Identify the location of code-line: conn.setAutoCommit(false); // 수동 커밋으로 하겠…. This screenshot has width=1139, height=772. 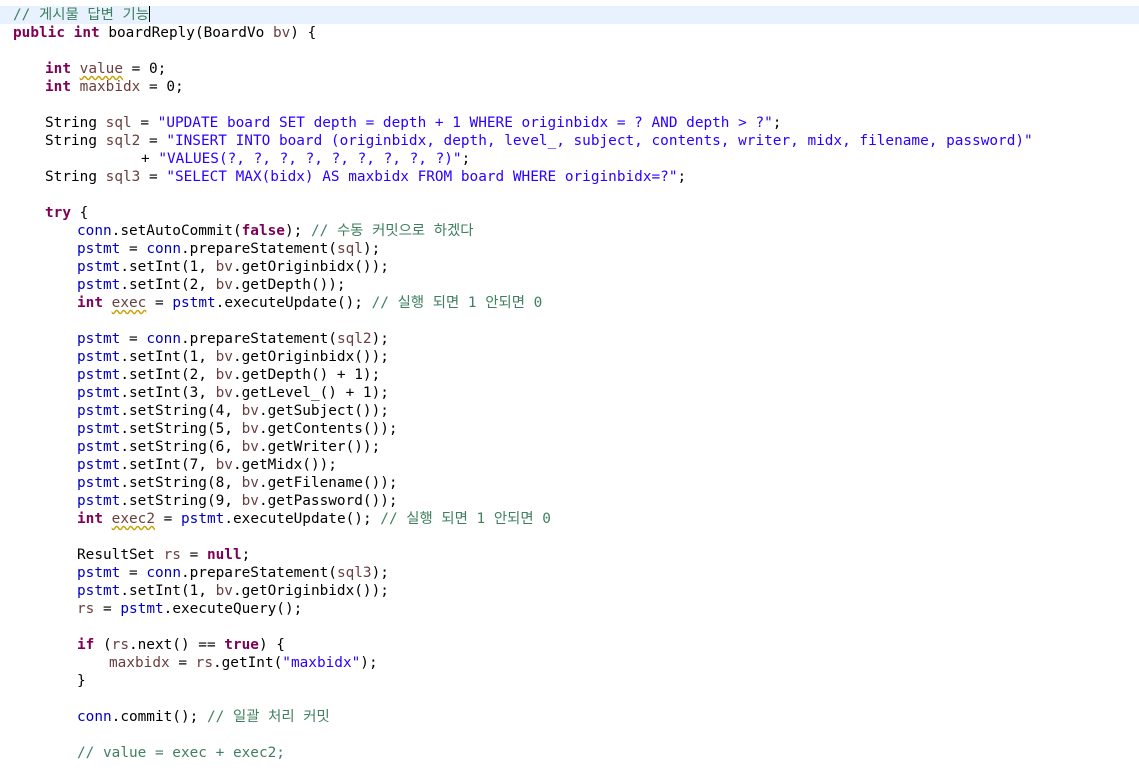
(576, 231).